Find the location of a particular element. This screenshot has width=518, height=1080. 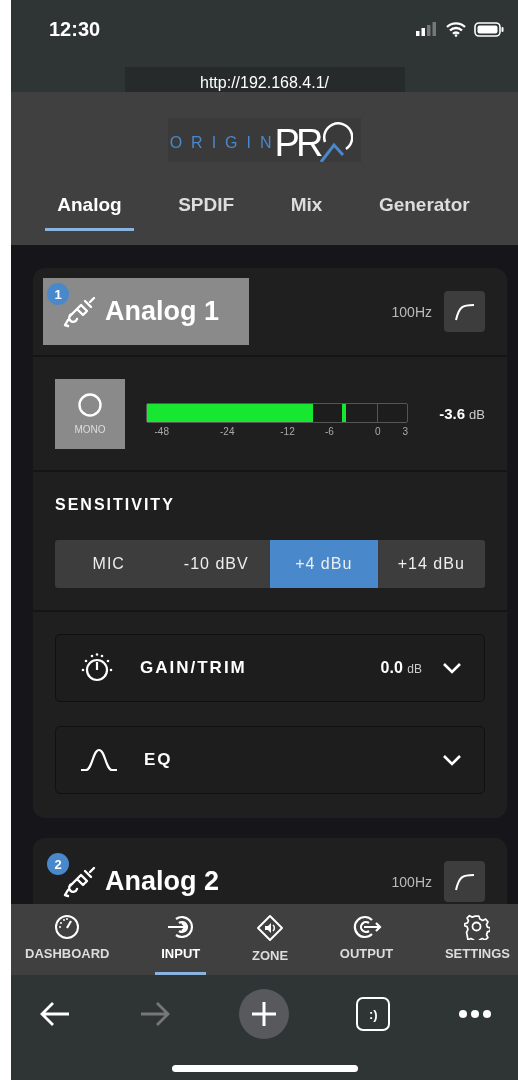

tab: Generator is located at coordinates (424, 208).